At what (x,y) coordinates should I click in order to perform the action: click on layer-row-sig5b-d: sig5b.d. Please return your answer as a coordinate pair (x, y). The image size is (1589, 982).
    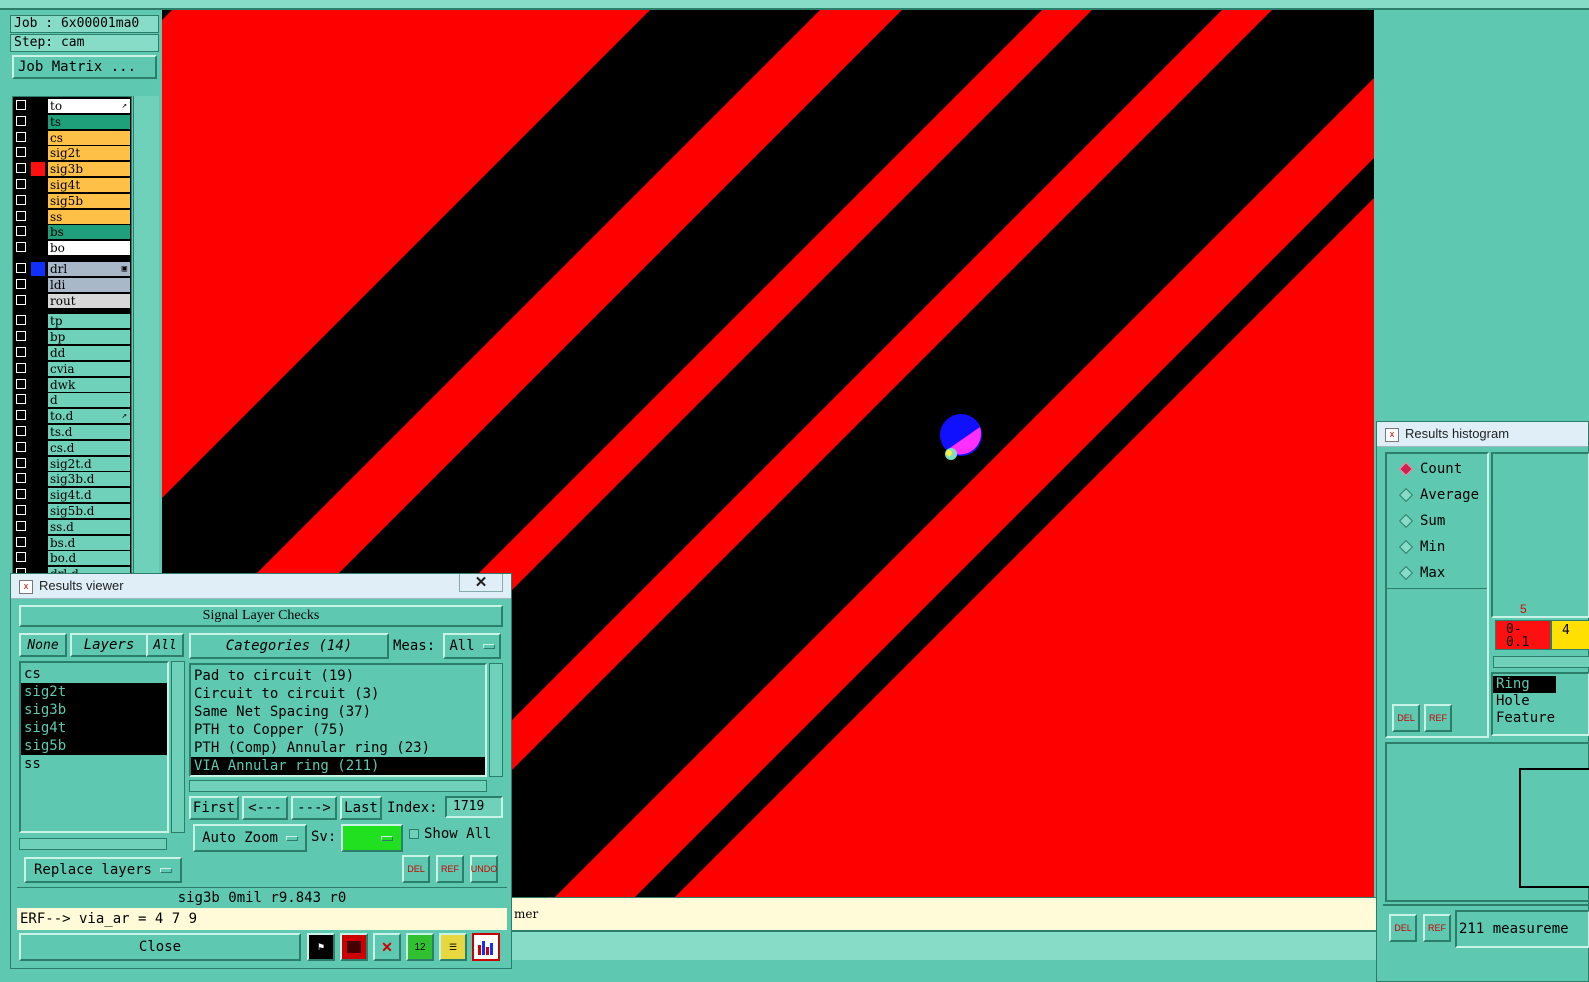
    Looking at the image, I should click on (72, 511).